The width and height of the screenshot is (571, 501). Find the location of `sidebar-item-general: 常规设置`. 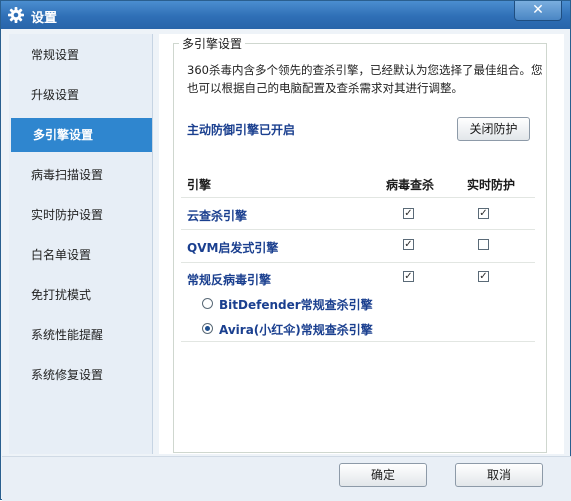

sidebar-item-general: 常规设置 is located at coordinates (80, 55).